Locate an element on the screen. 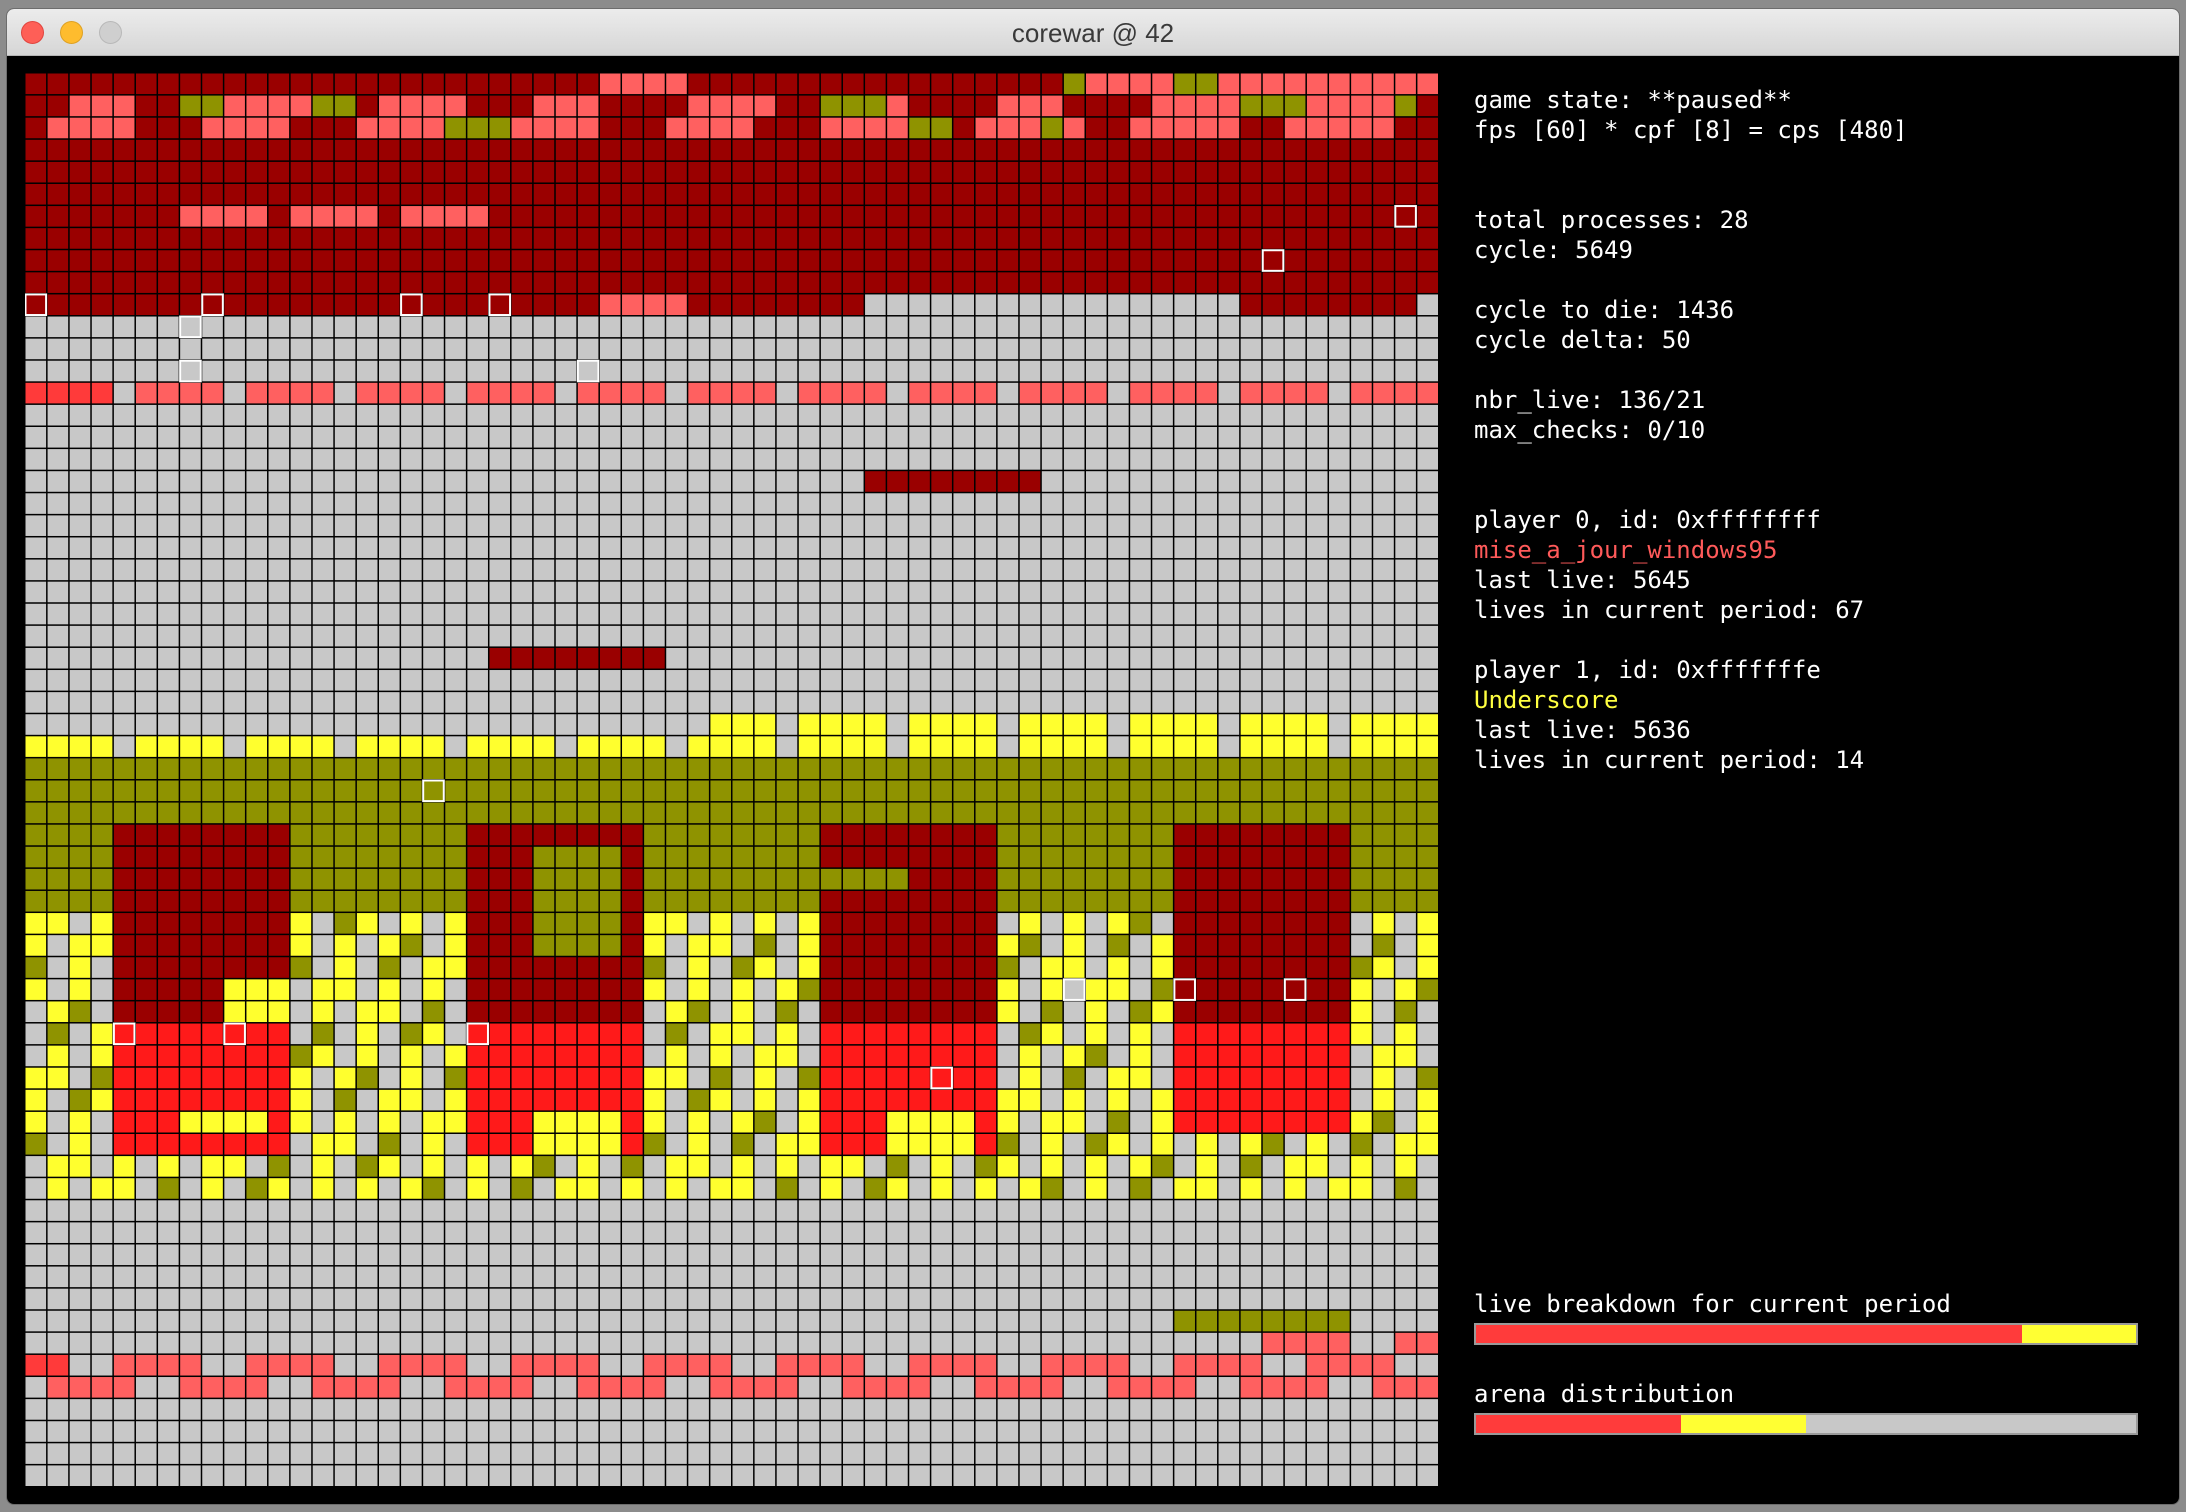  title-bar: corewar @ 42 is located at coordinates (1093, 32).